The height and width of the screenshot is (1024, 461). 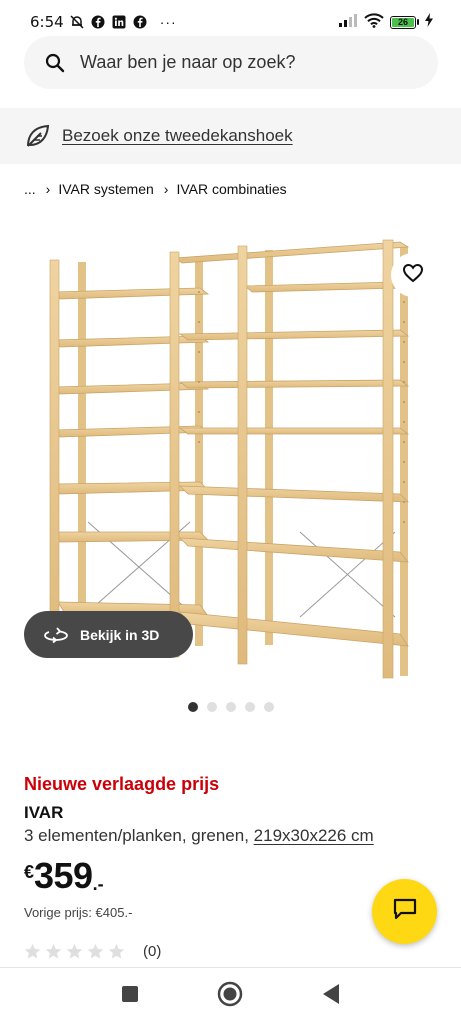 What do you see at coordinates (139, 835) in the screenshot?
I see `product-description-text: 3 elementen/planken, grenen,` at bounding box center [139, 835].